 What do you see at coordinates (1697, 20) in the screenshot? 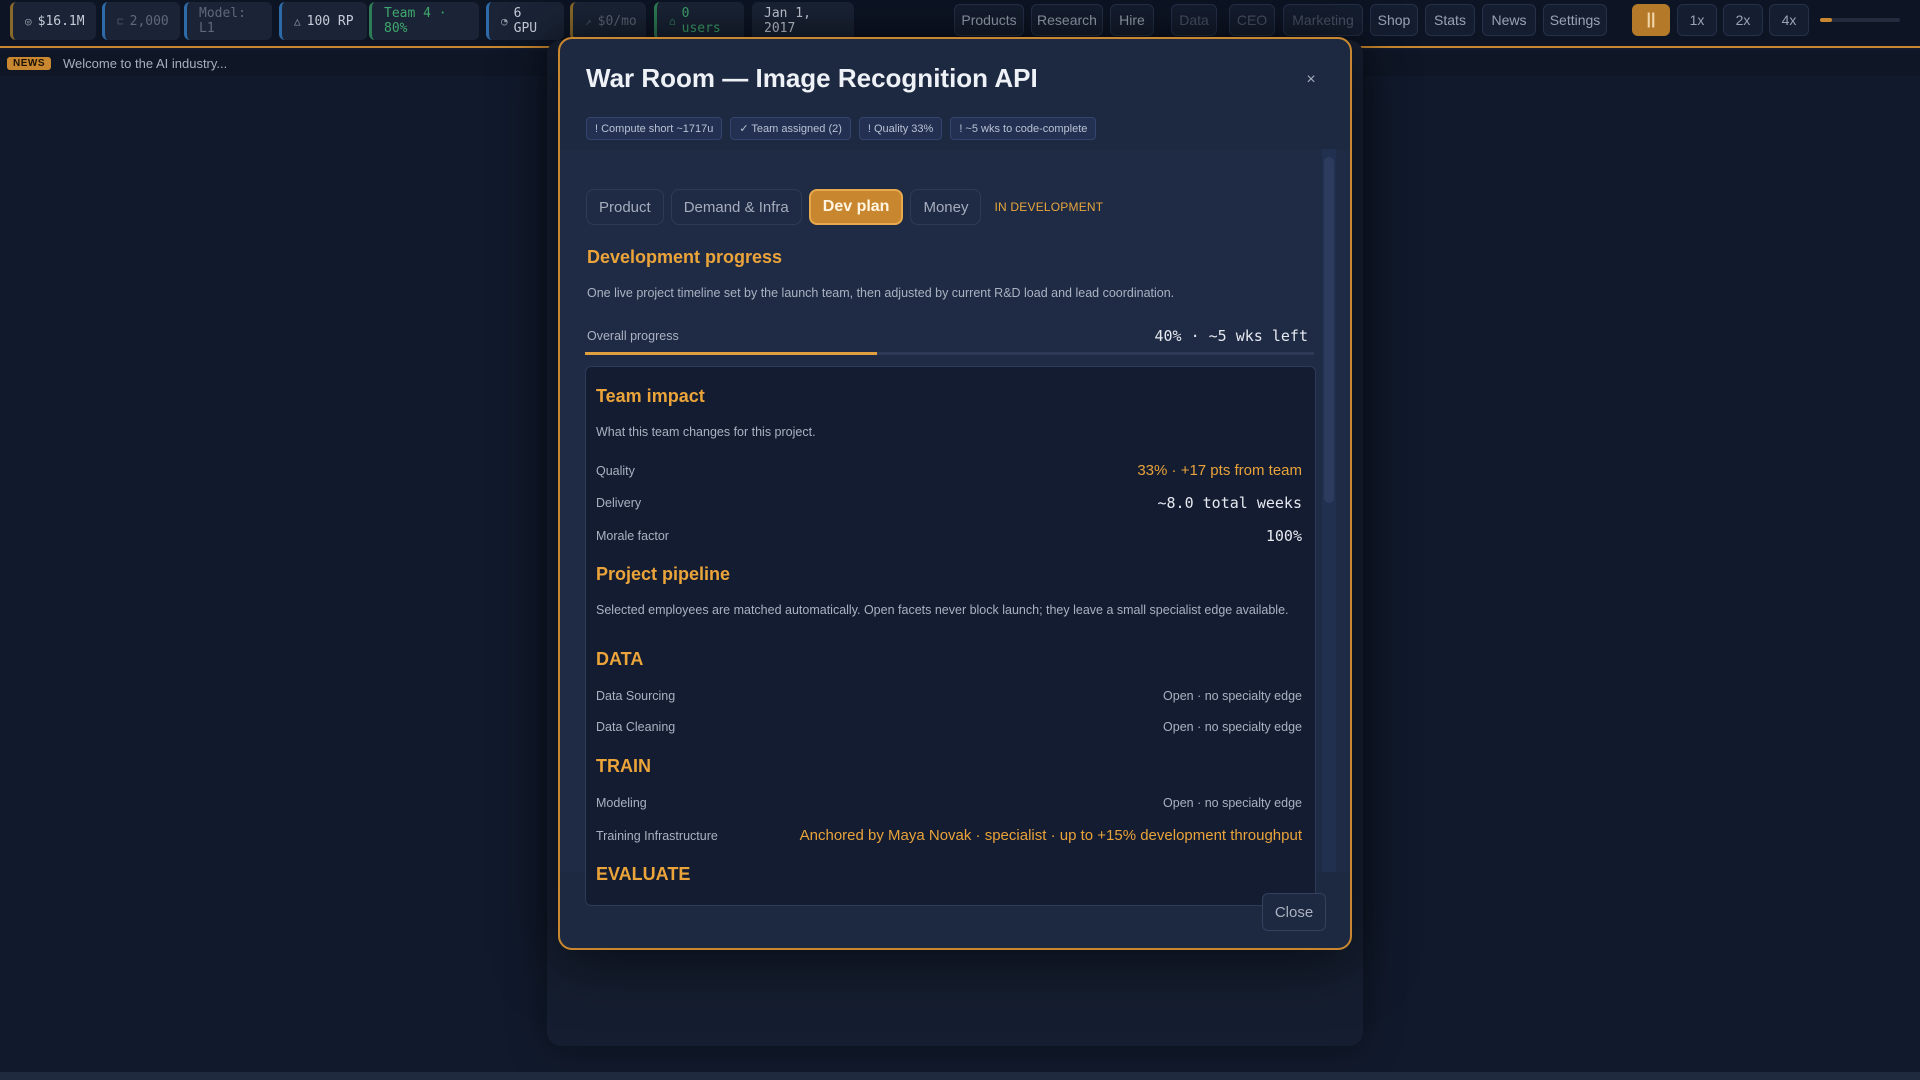
I see `speed-1x-button: 1x` at bounding box center [1697, 20].